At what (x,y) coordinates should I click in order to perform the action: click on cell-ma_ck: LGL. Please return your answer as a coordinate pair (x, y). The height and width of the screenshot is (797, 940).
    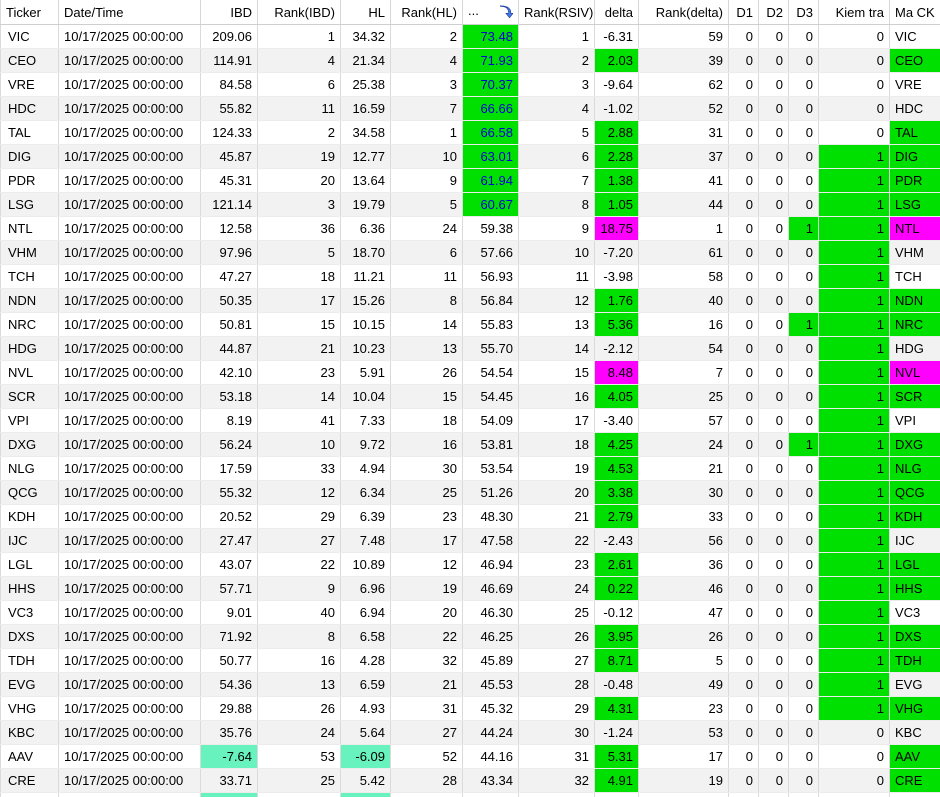
    Looking at the image, I should click on (914, 564).